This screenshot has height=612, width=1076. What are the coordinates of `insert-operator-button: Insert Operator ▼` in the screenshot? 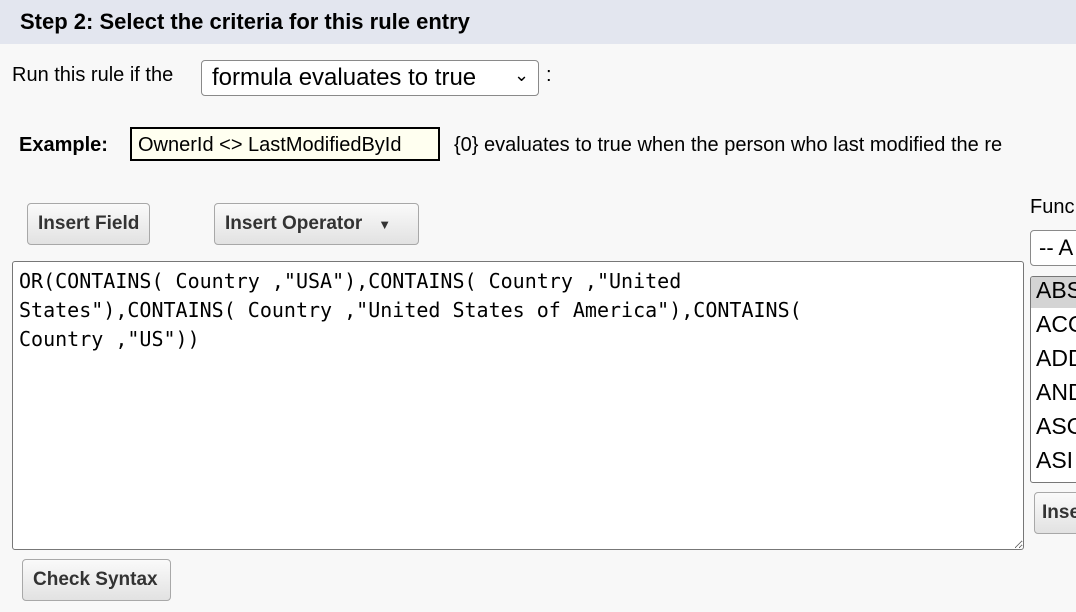 It's located at (316, 224).